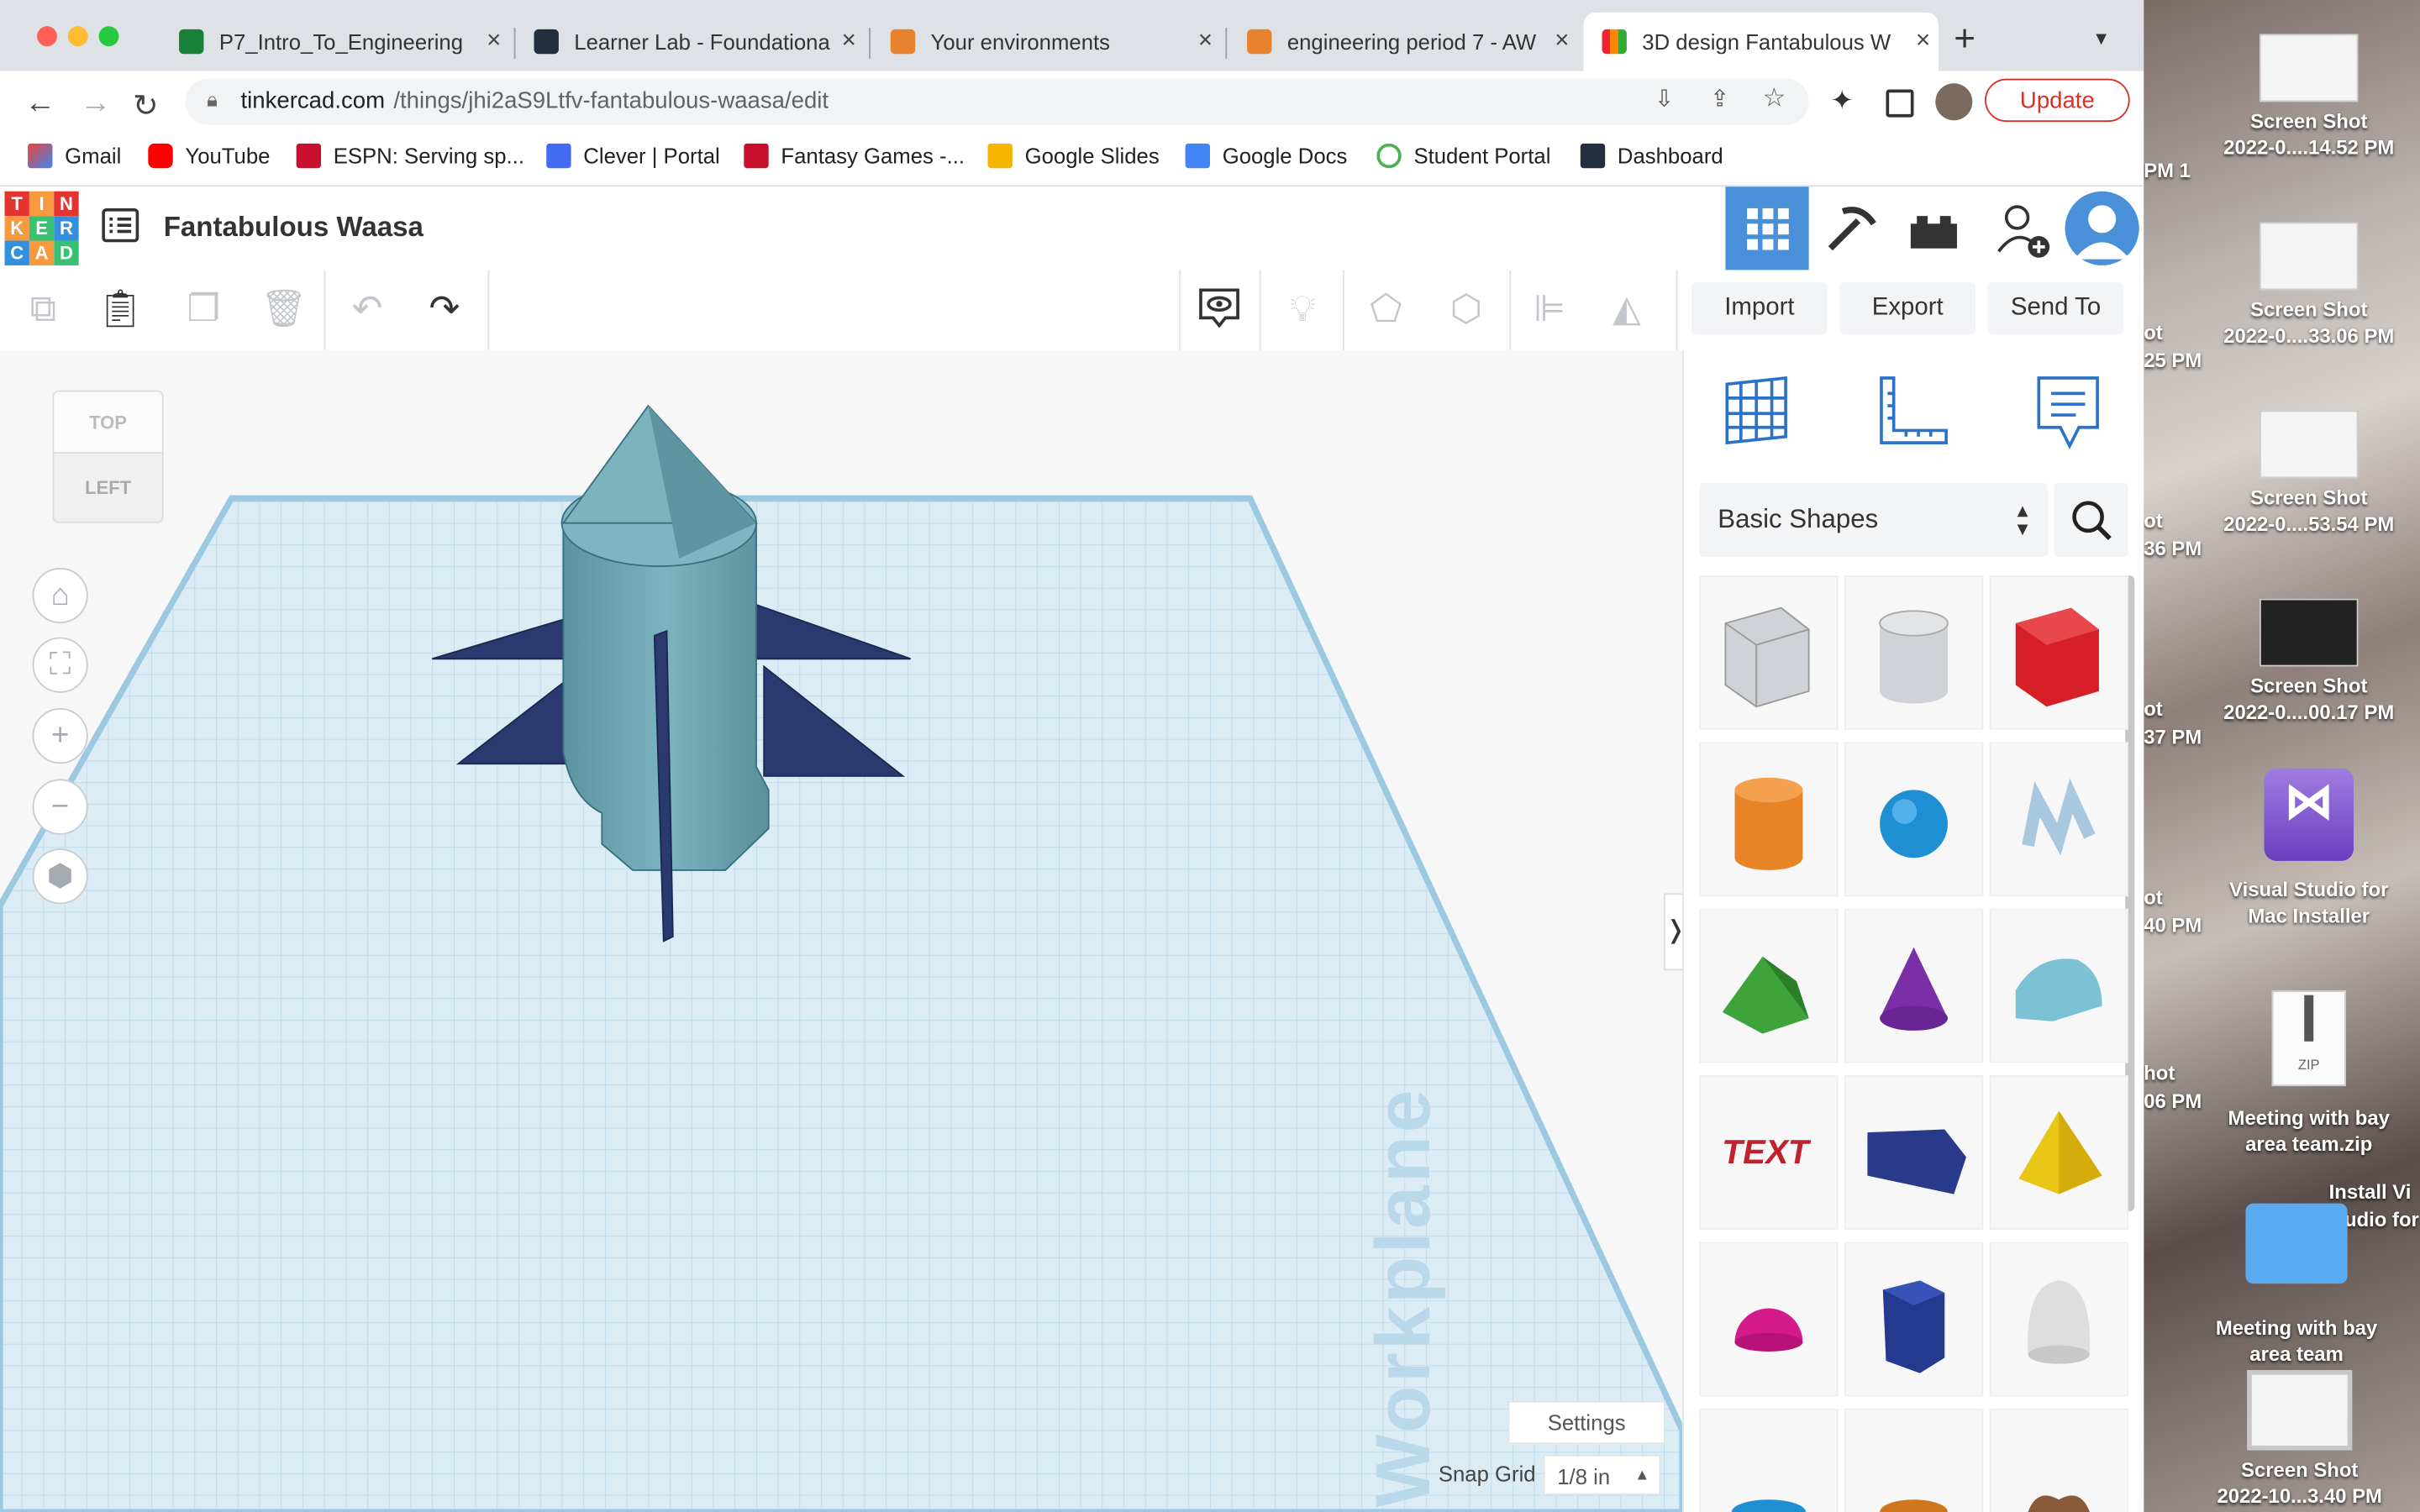  Describe the element at coordinates (689, 42) in the screenshot. I see `tab-learner-lab: Learner Lab - Foundationa ×` at that location.